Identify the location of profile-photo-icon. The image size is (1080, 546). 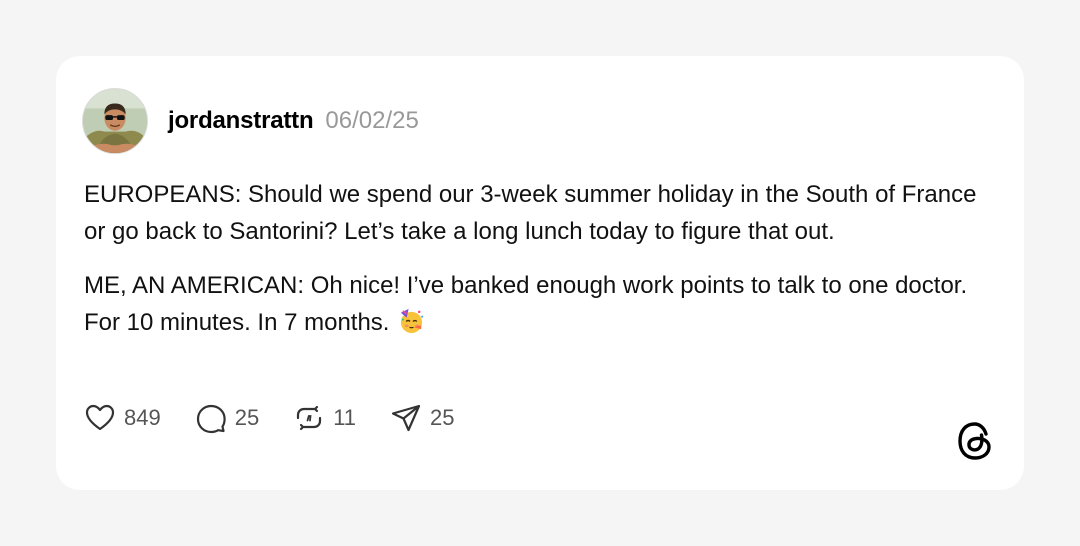
(115, 121).